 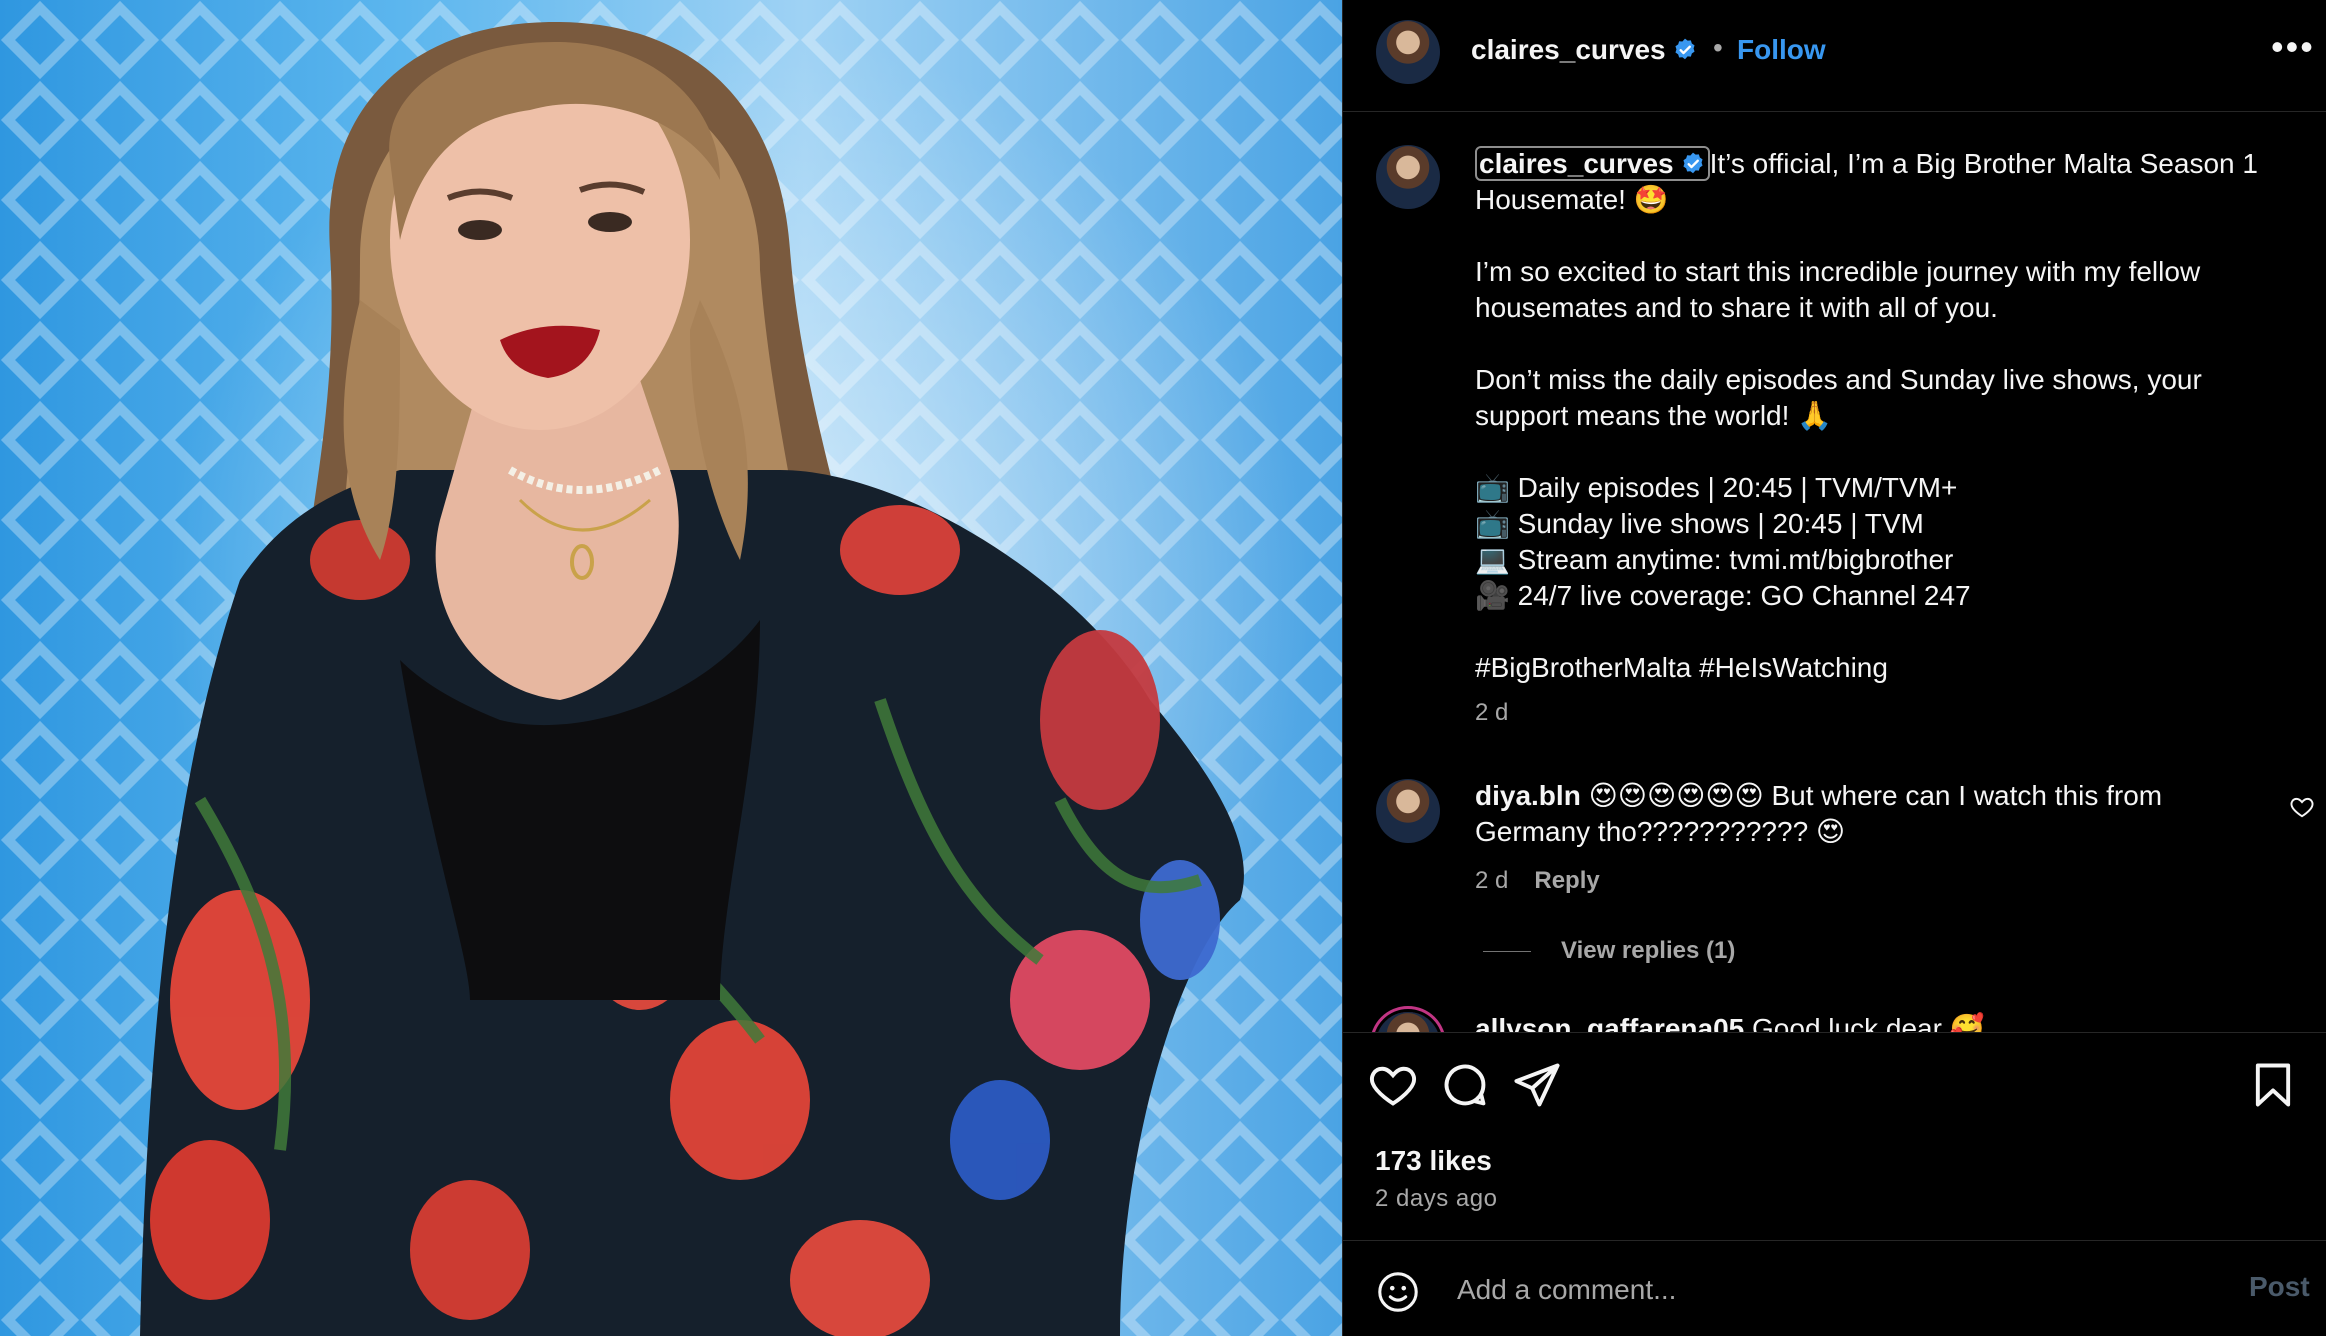 I want to click on likes-count: 173 likes, so click(x=1433, y=1161).